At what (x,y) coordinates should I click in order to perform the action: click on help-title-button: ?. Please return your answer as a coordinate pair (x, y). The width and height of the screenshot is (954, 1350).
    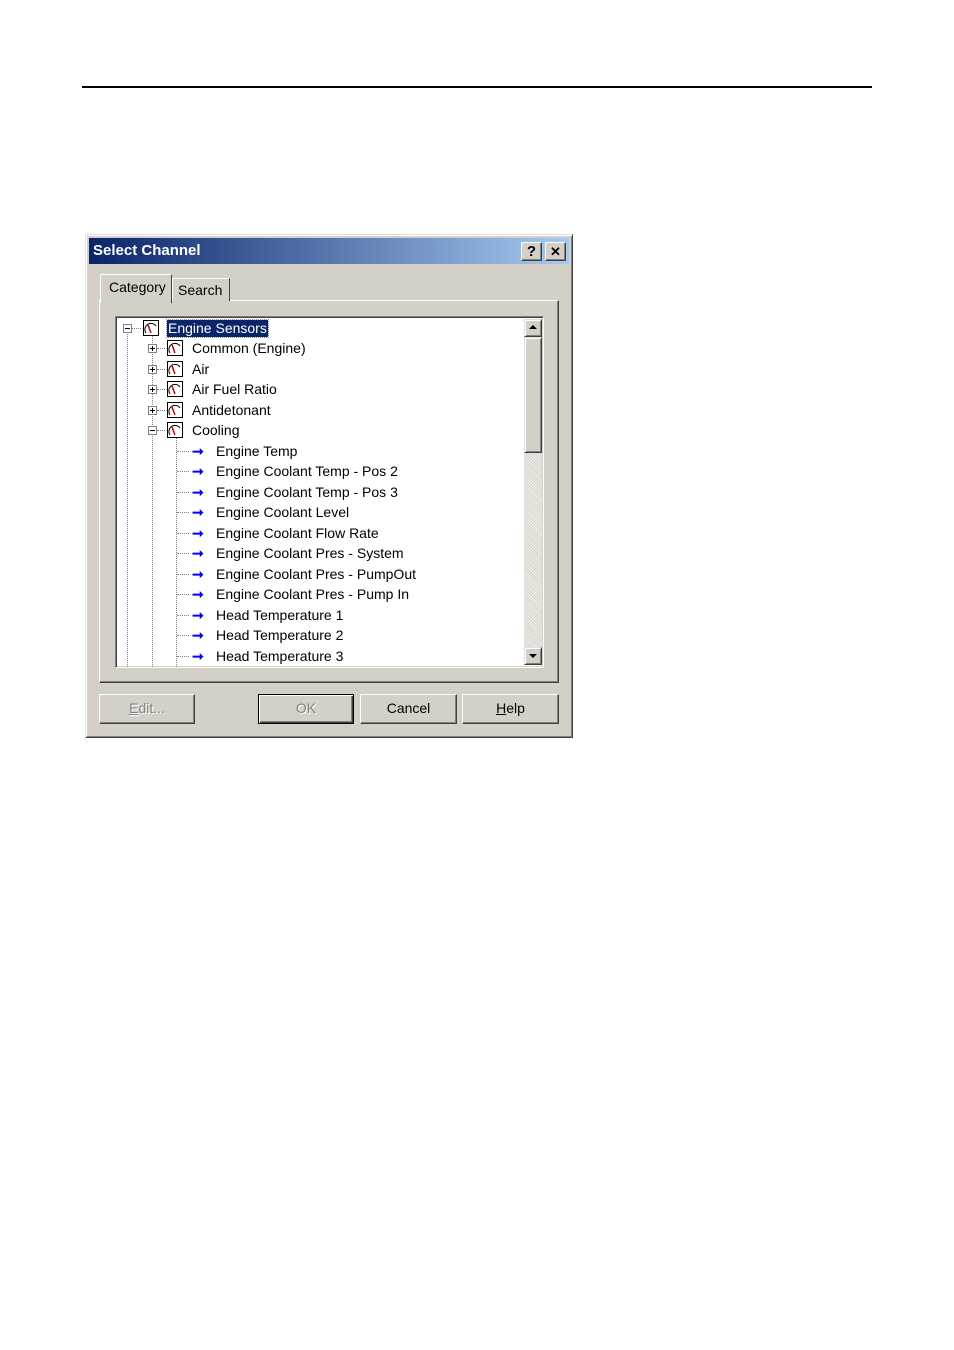
    Looking at the image, I should click on (531, 251).